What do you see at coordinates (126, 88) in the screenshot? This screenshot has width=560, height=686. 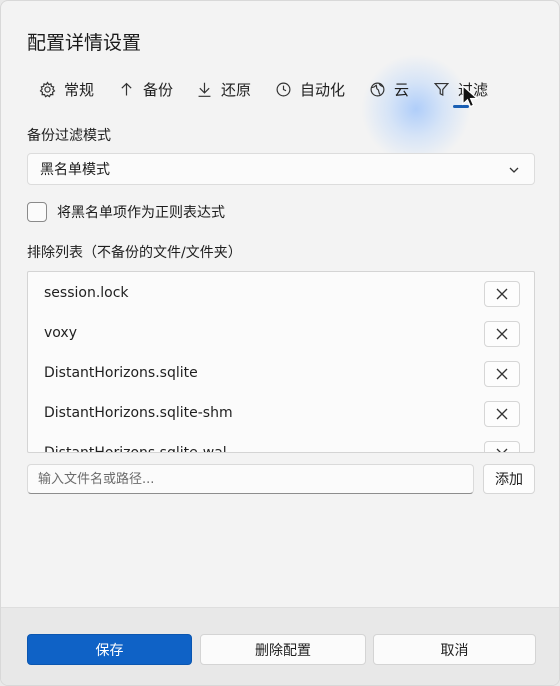 I see `arrow-up-icon` at bounding box center [126, 88].